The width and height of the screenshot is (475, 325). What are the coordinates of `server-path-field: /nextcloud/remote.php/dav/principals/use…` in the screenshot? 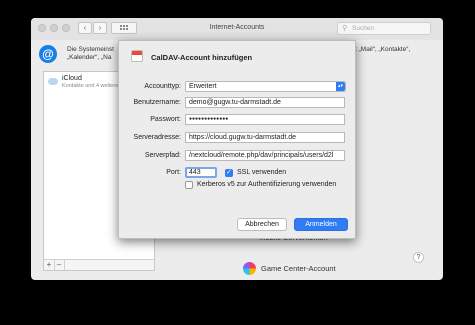 It's located at (265, 155).